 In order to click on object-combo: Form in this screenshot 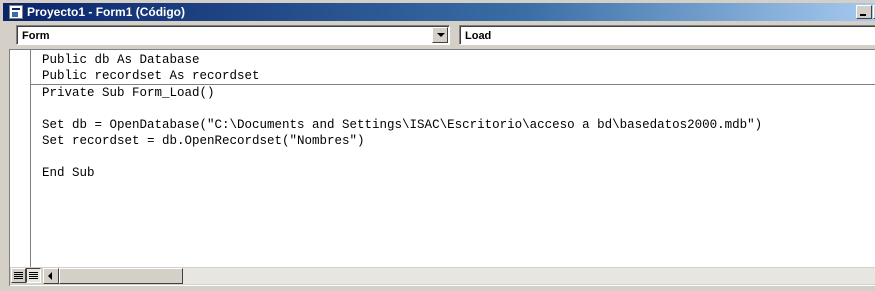, I will do `click(233, 35)`.